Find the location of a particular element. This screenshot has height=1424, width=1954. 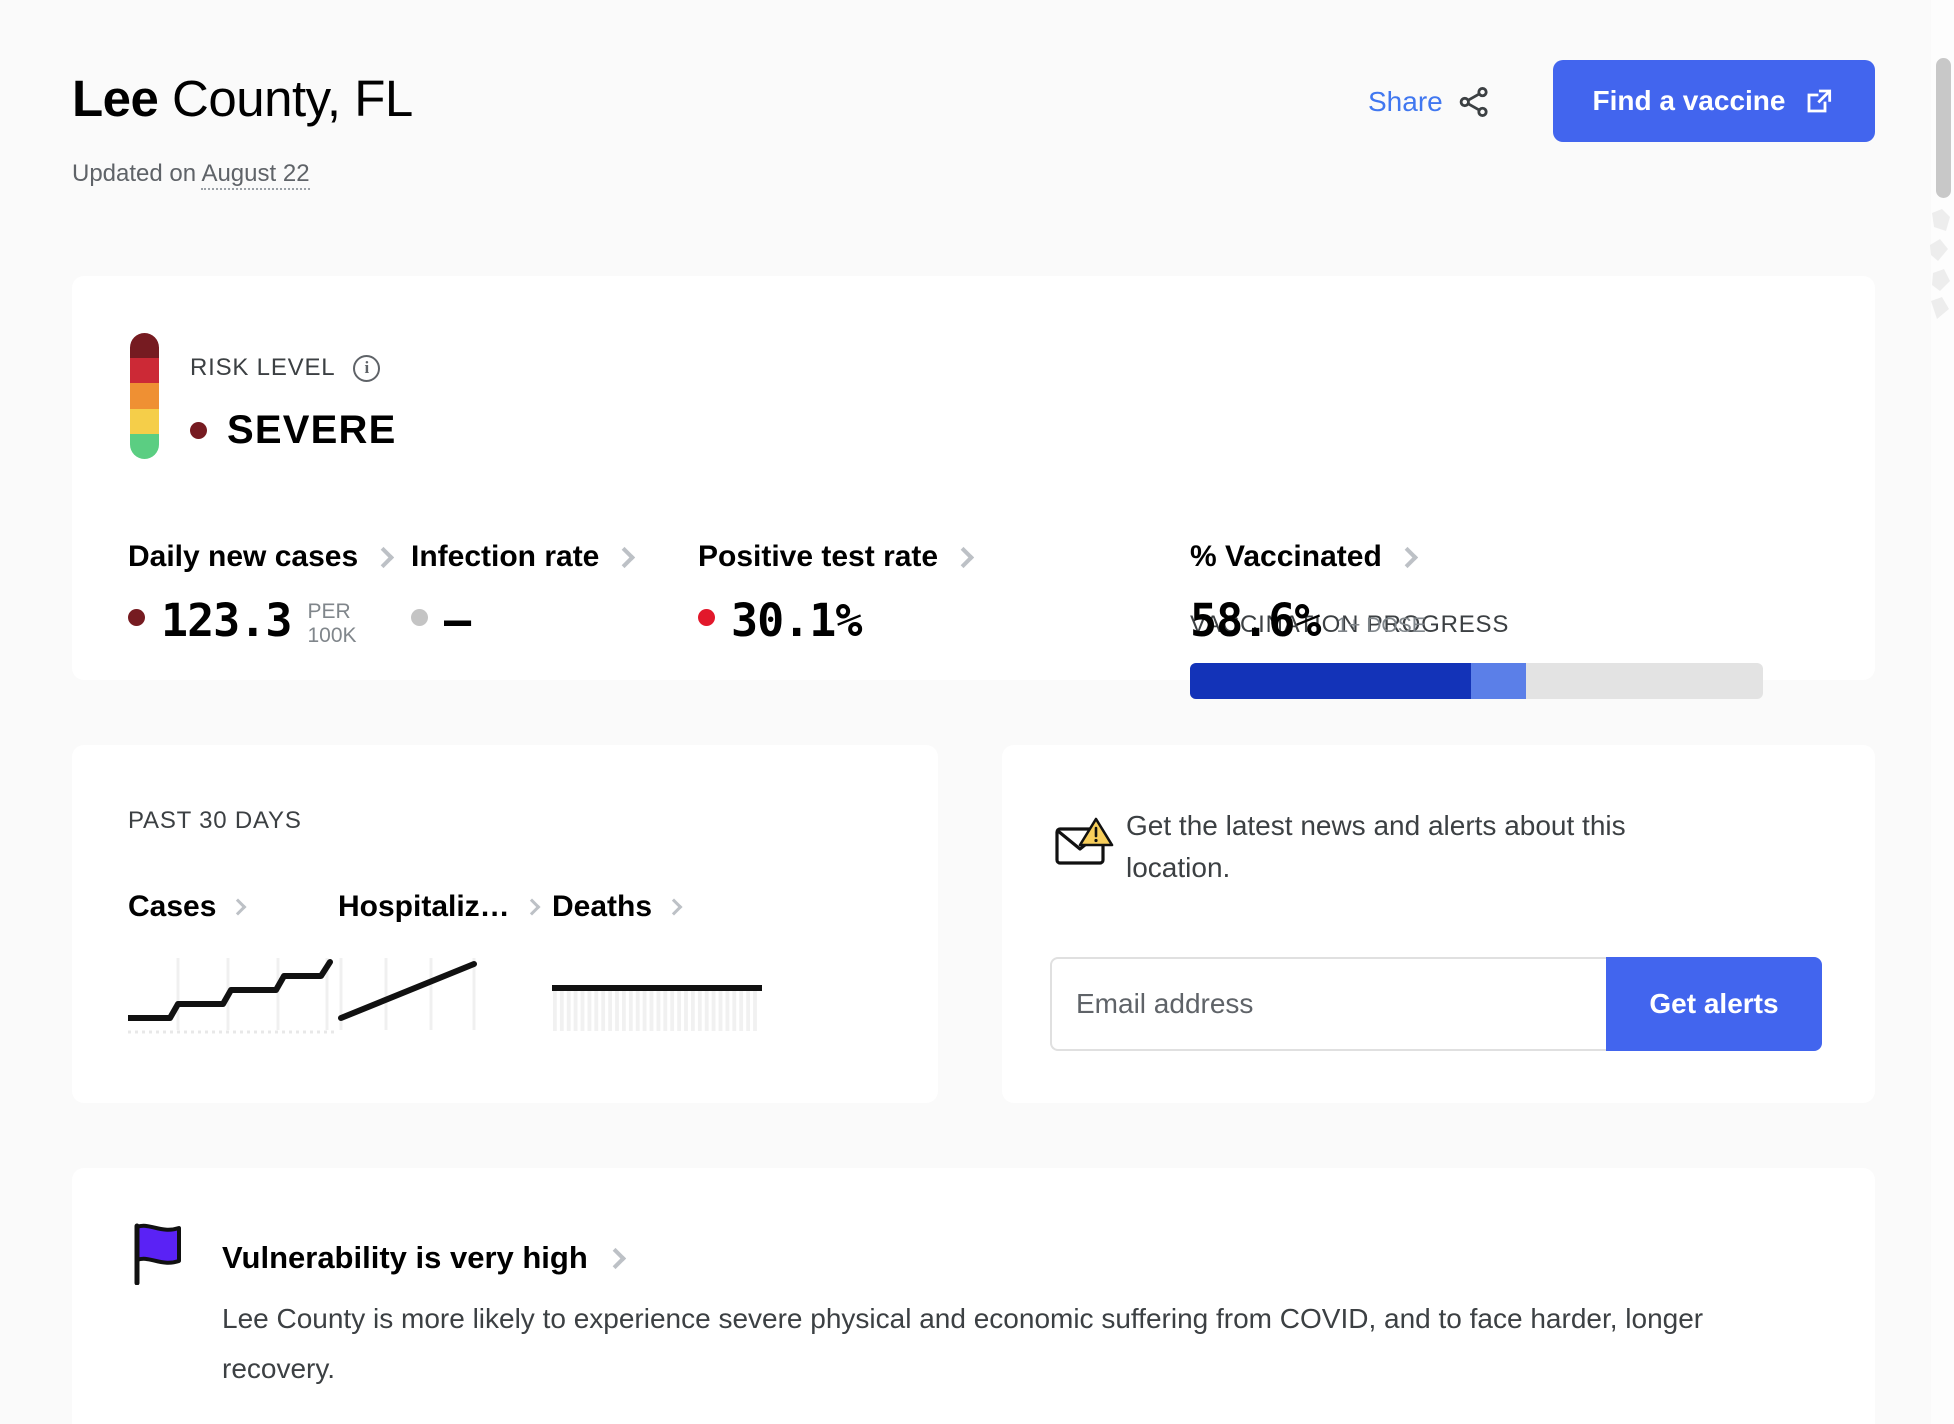

metric-infection-rate-label: Infection rate is located at coordinates (505, 556).